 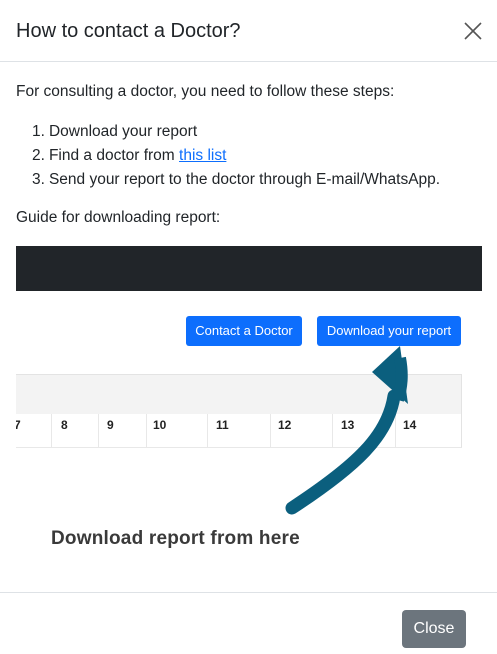 What do you see at coordinates (346, 430) in the screenshot?
I see `curved-arrow-icon` at bounding box center [346, 430].